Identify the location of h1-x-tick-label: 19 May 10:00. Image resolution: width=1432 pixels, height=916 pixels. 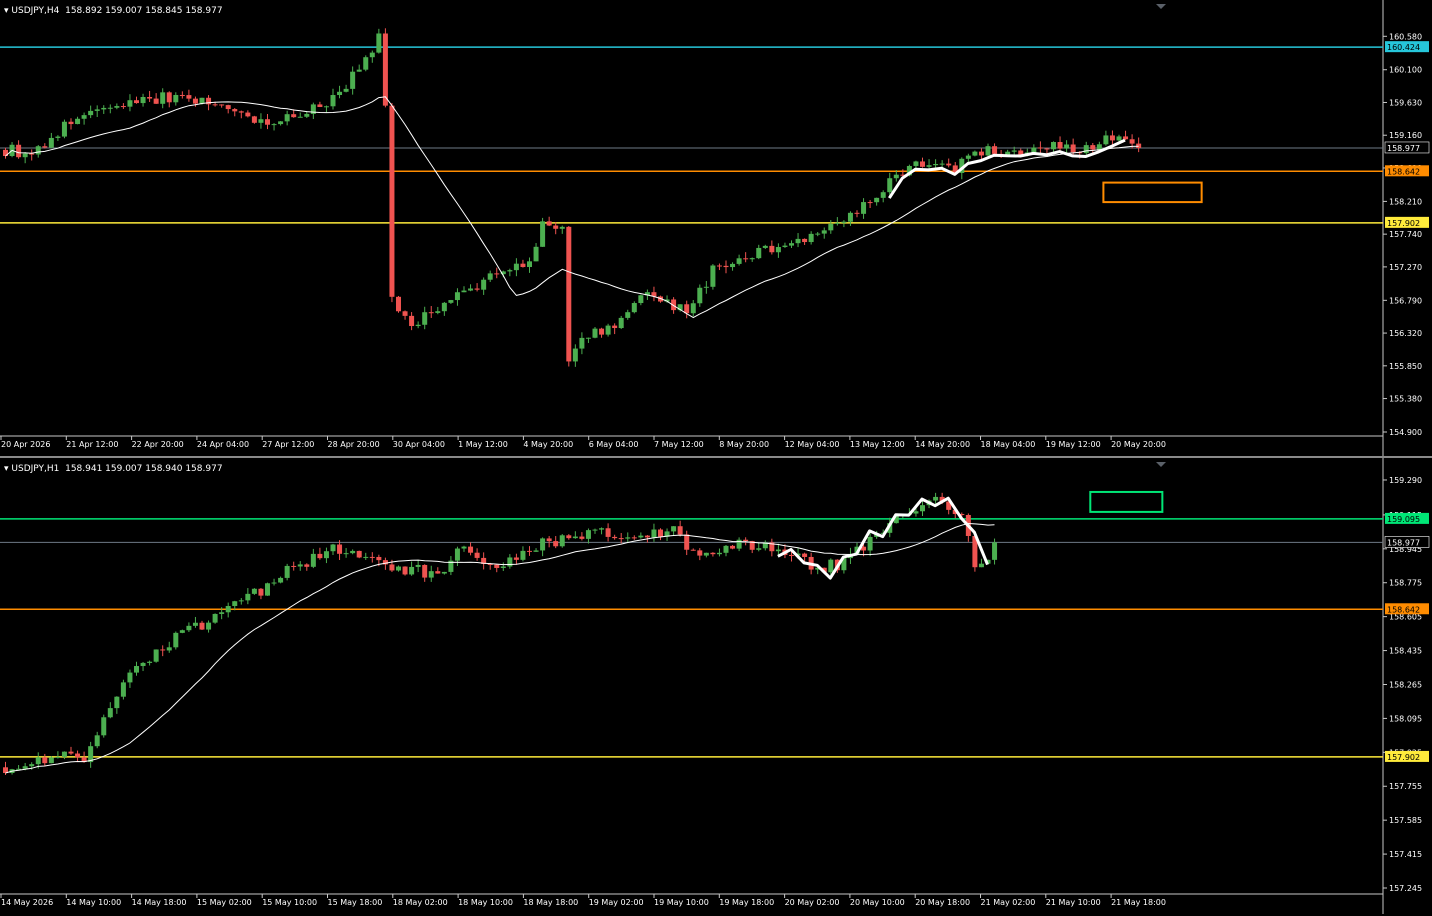
(681, 902).